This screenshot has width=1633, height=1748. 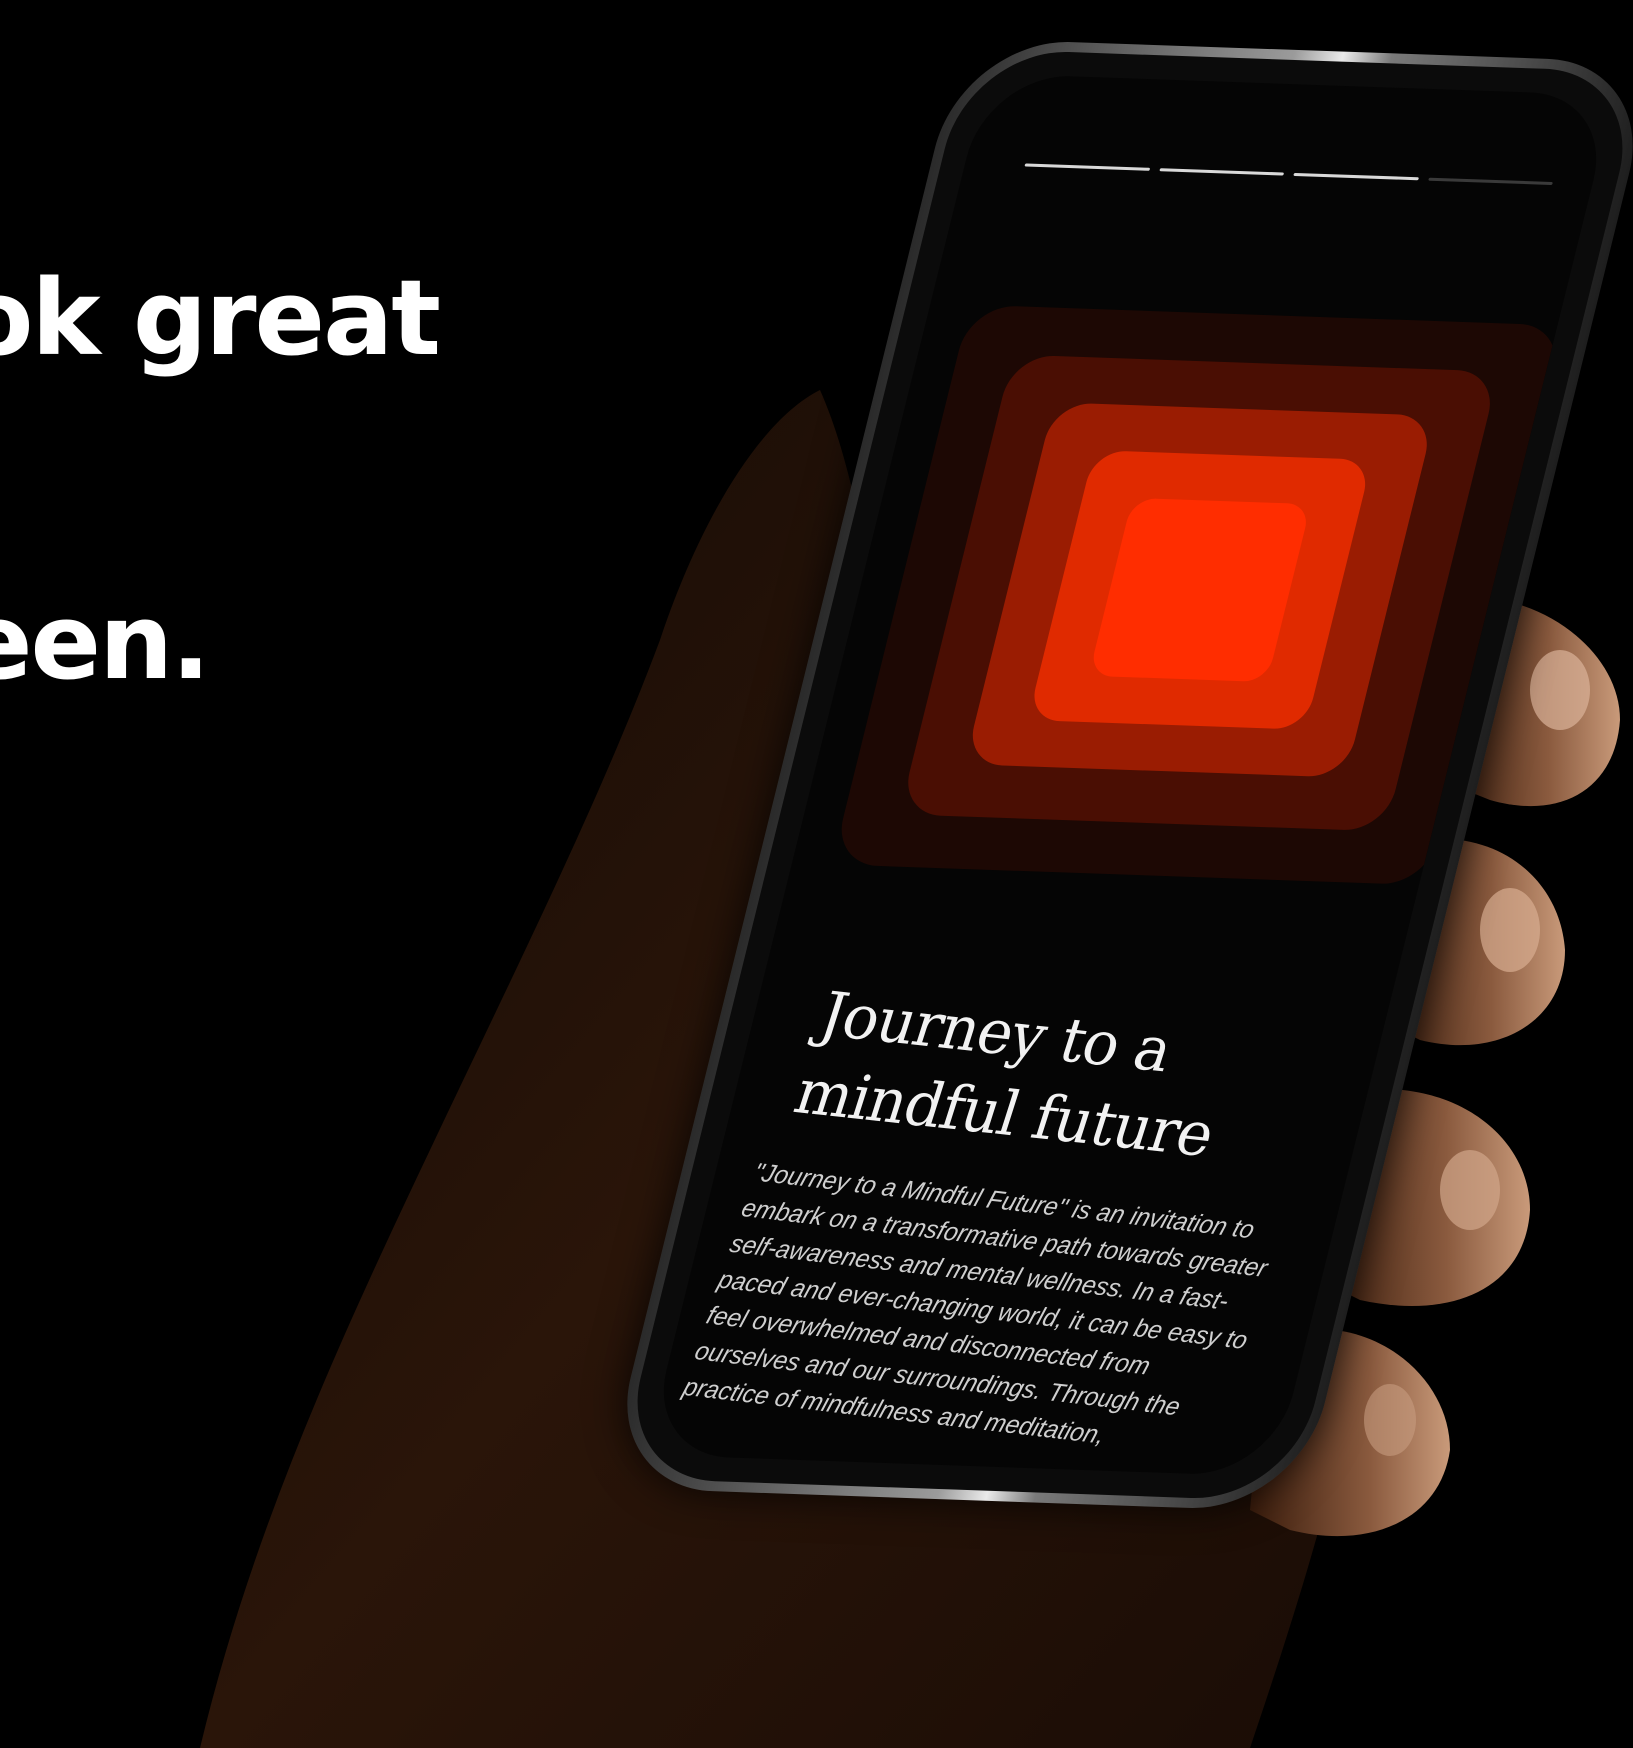 What do you see at coordinates (220, 318) in the screenshot?
I see `headline-line-1: ok great` at bounding box center [220, 318].